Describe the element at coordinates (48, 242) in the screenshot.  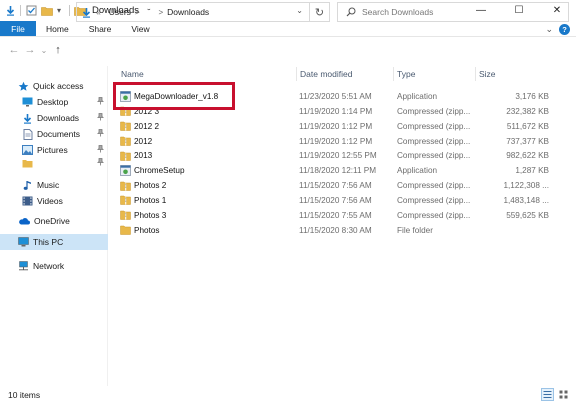
I see `nav-this-pc-label: This PC` at that location.